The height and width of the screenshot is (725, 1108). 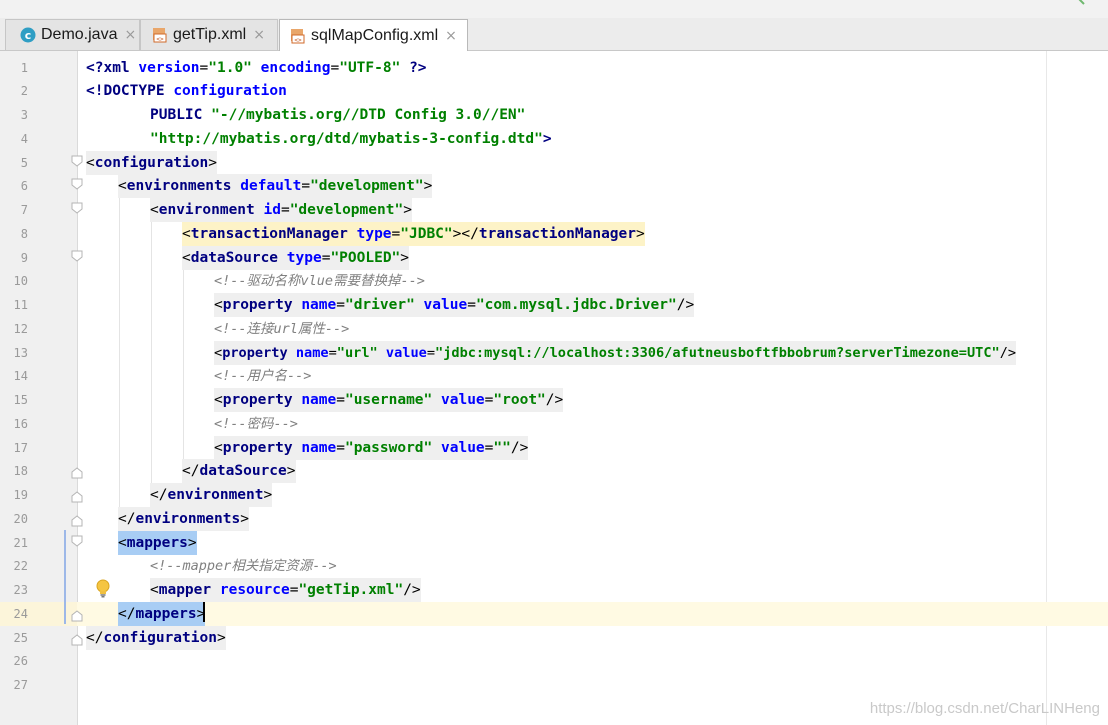 What do you see at coordinates (20, 353) in the screenshot?
I see `line-number: 13` at bounding box center [20, 353].